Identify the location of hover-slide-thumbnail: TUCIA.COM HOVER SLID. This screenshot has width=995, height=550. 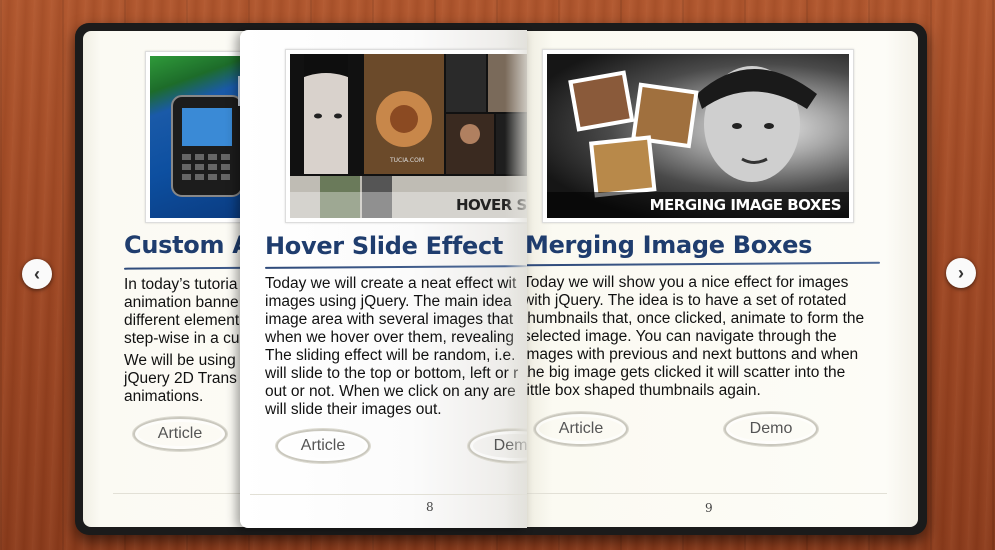
(408, 136).